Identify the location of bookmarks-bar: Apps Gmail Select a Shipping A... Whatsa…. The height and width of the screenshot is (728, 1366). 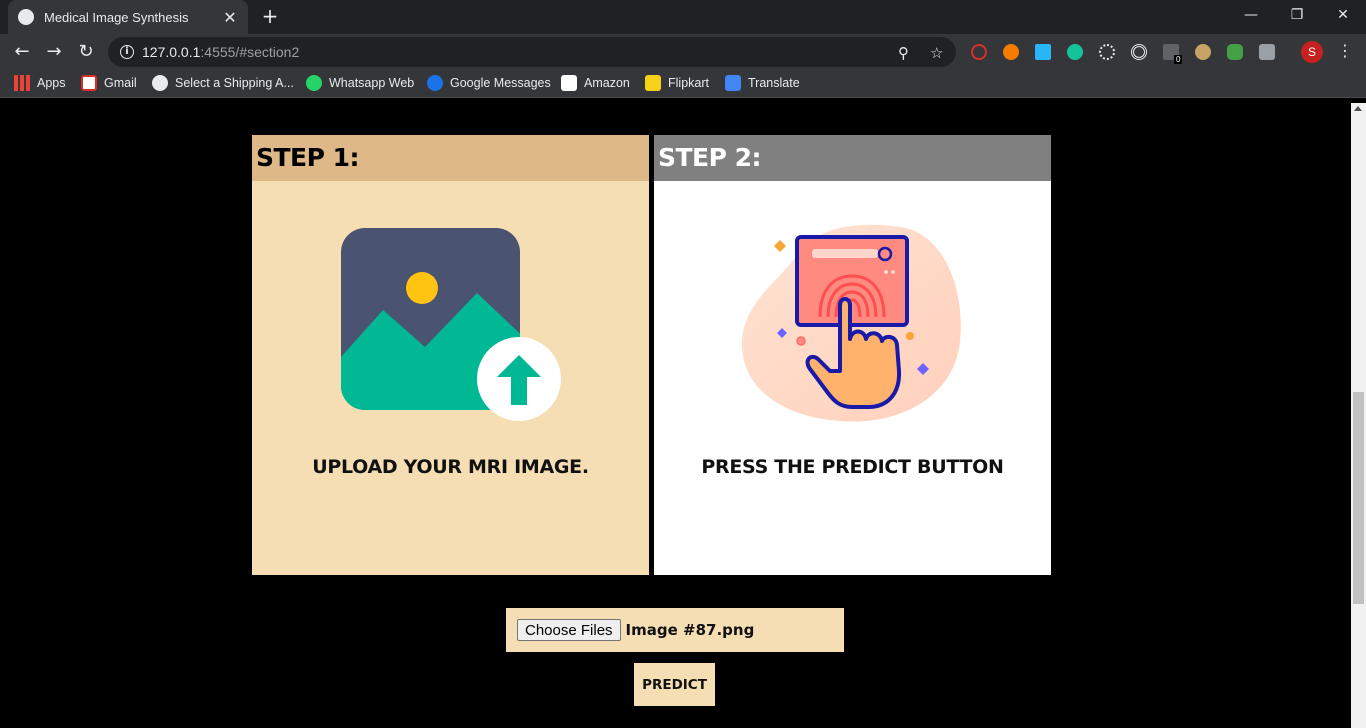
(683, 84).